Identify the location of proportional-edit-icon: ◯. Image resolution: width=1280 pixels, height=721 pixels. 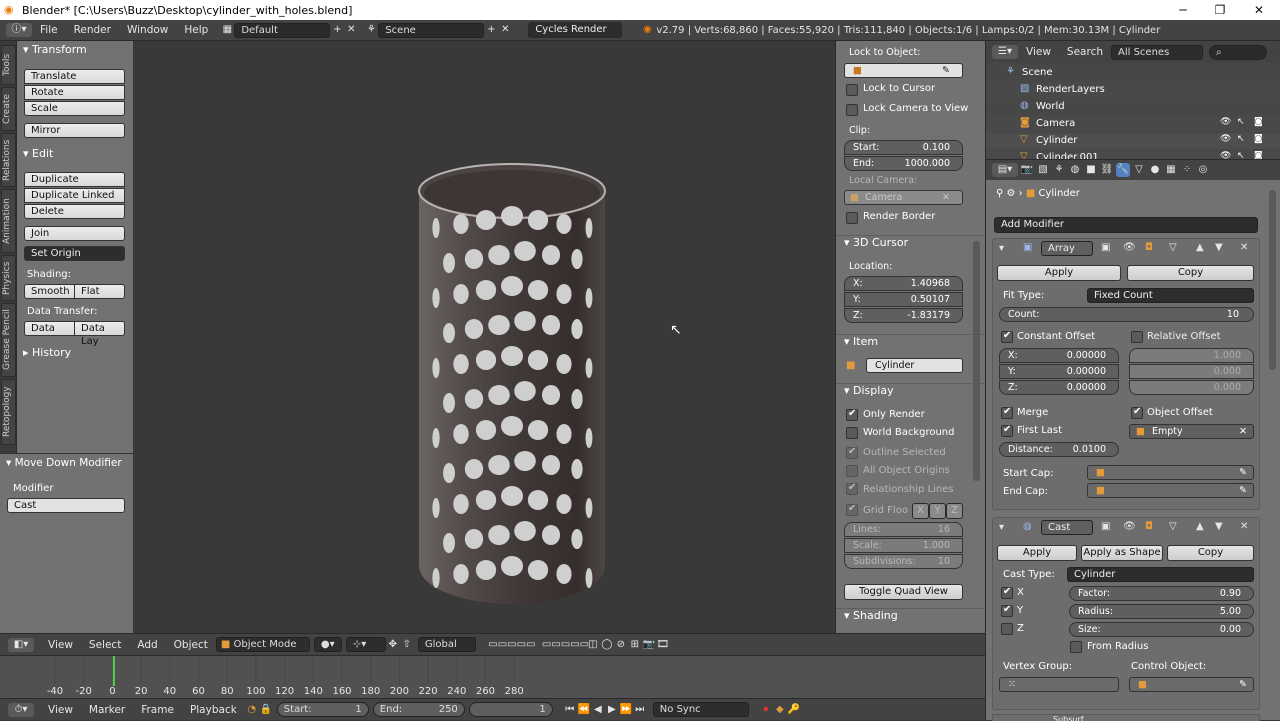
(607, 645).